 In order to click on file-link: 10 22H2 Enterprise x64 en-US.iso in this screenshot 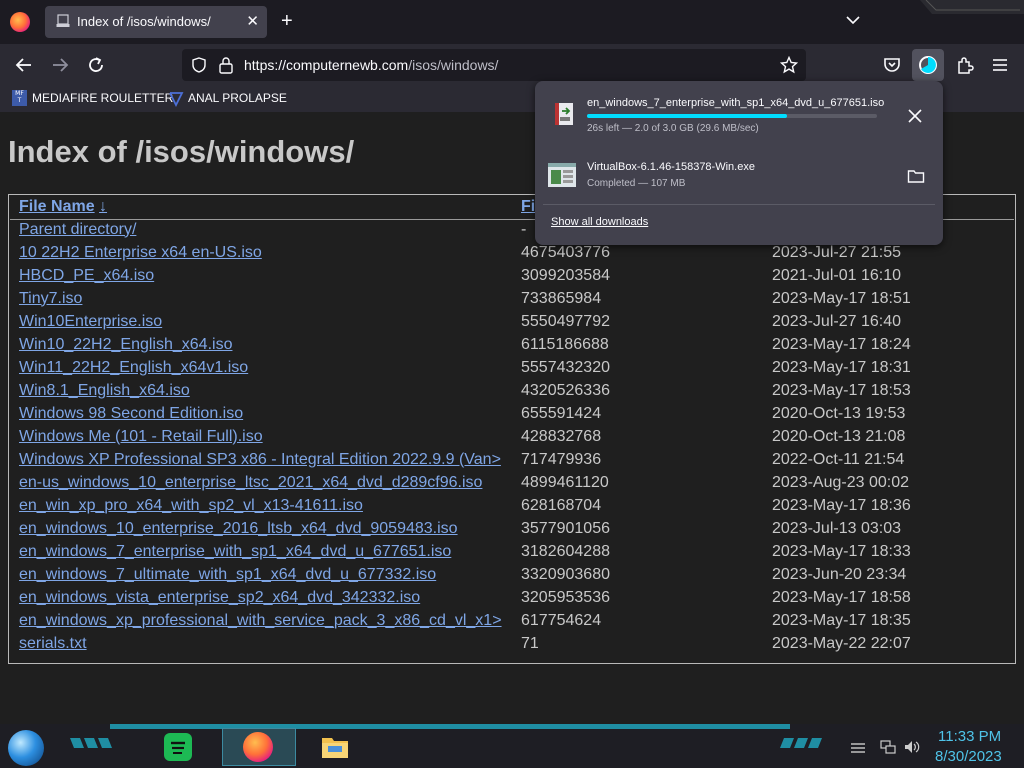, I will do `click(140, 252)`.